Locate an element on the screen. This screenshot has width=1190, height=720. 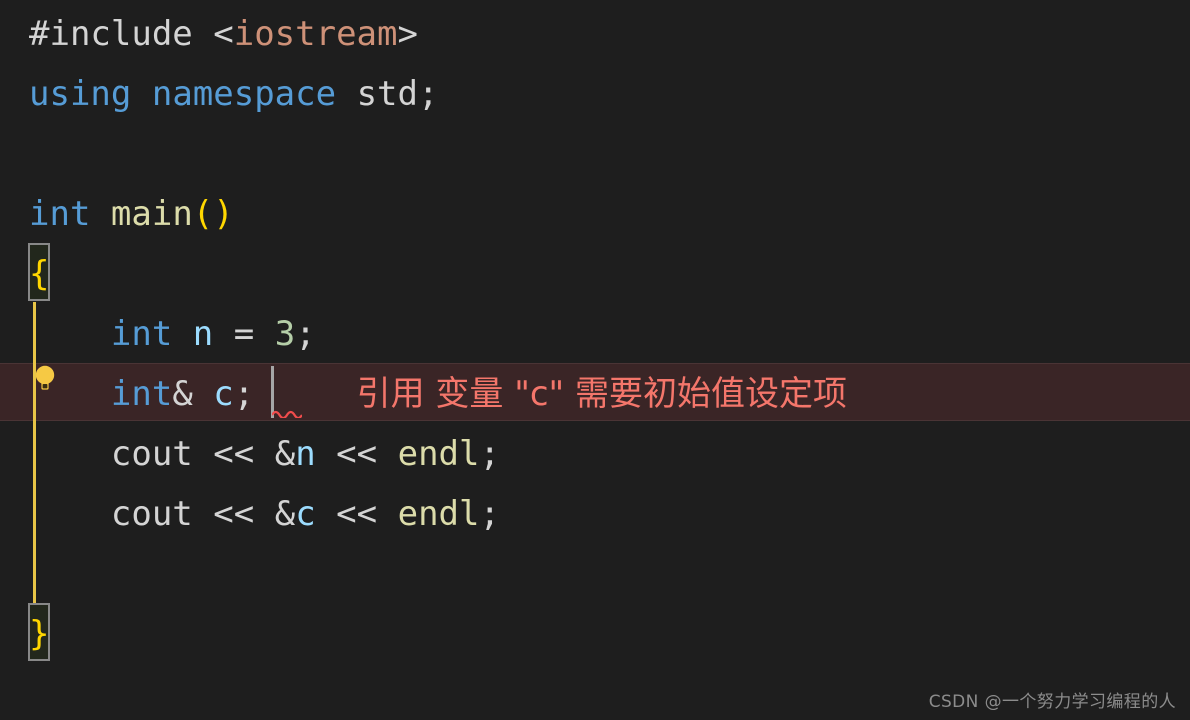
token-number-literal: 3 is located at coordinates (285, 334).